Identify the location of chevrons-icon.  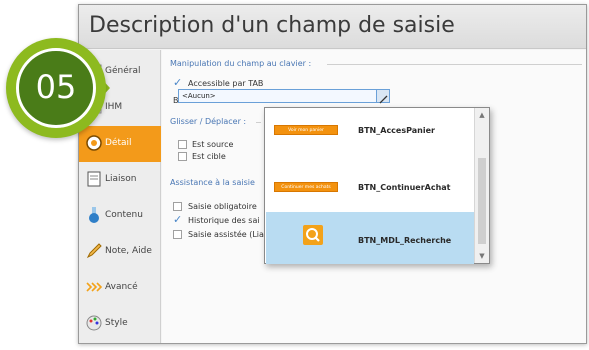
(94, 287).